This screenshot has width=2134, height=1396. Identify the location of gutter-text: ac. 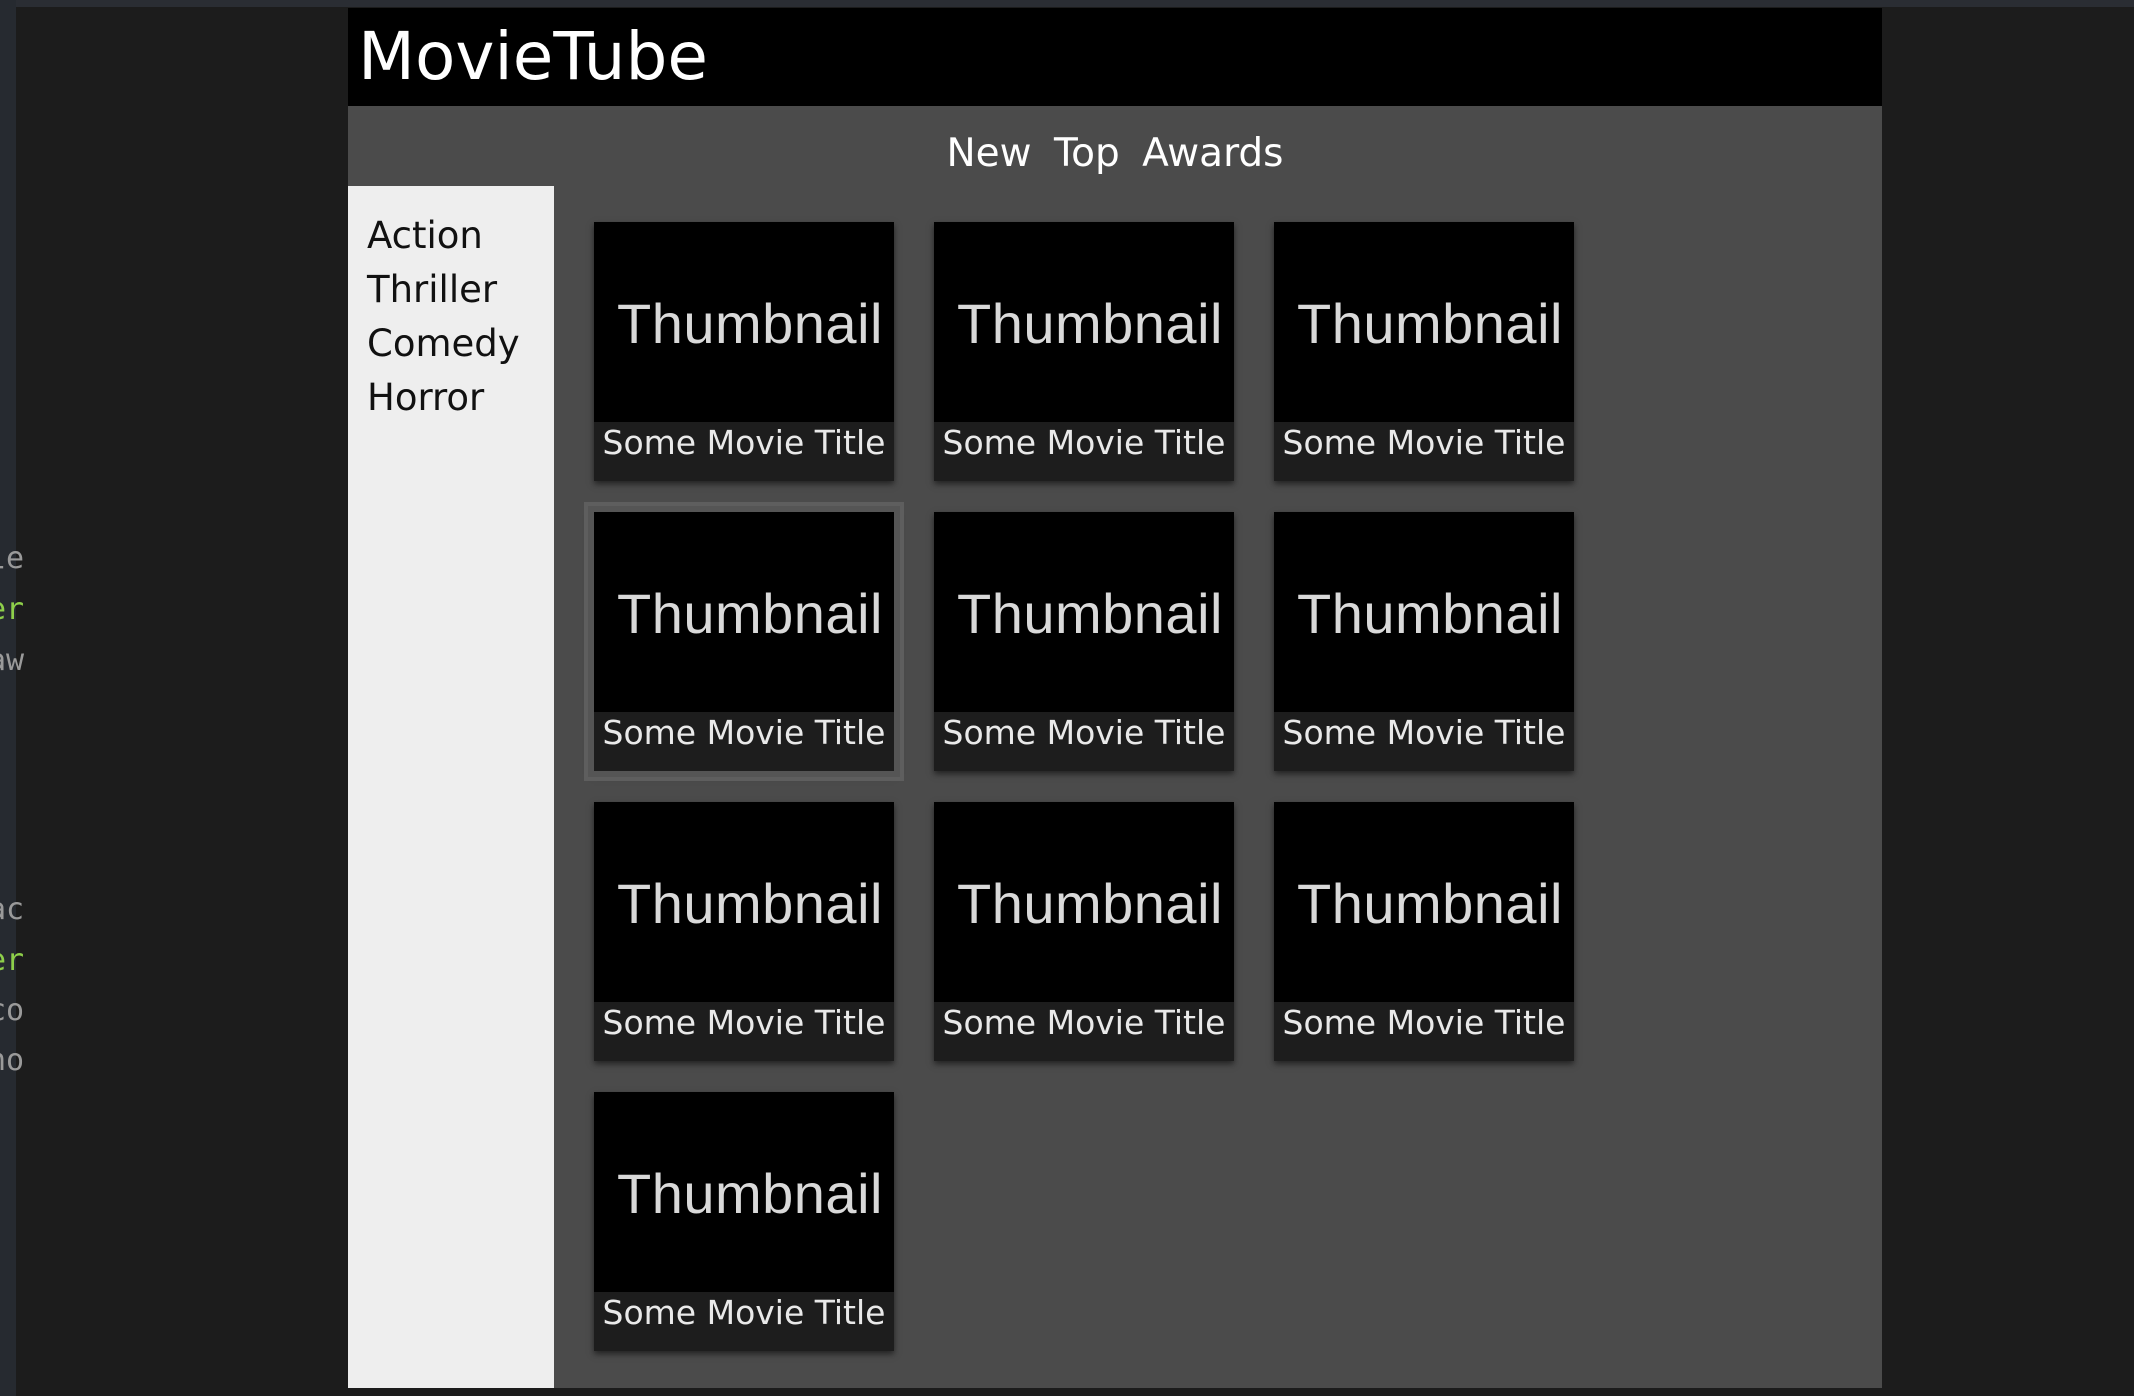
(12, 909).